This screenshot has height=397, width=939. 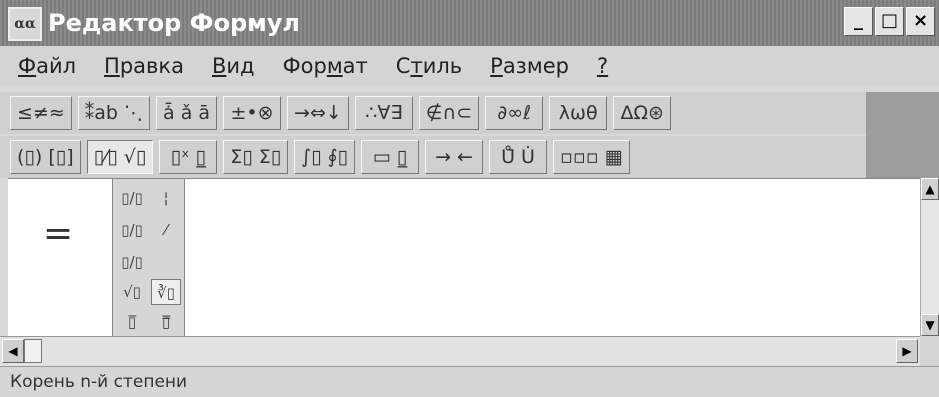 What do you see at coordinates (99, 382) in the screenshot?
I see `status-text: Корень n-й степени` at bounding box center [99, 382].